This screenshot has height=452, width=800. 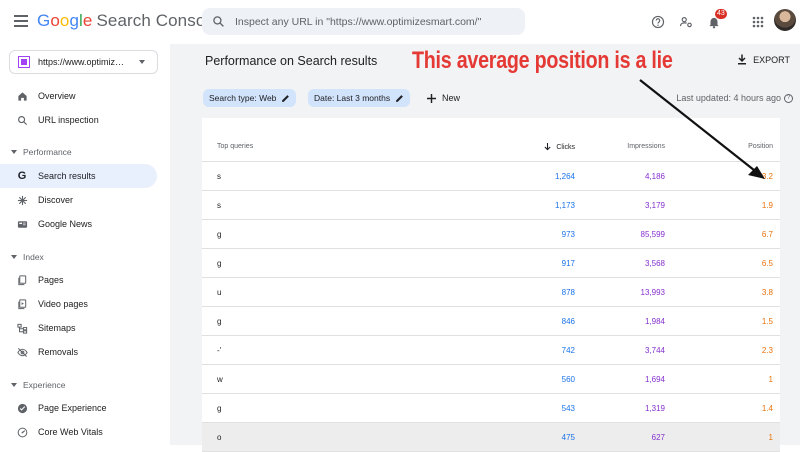 I want to click on query-cell: w, so click(x=220, y=379).